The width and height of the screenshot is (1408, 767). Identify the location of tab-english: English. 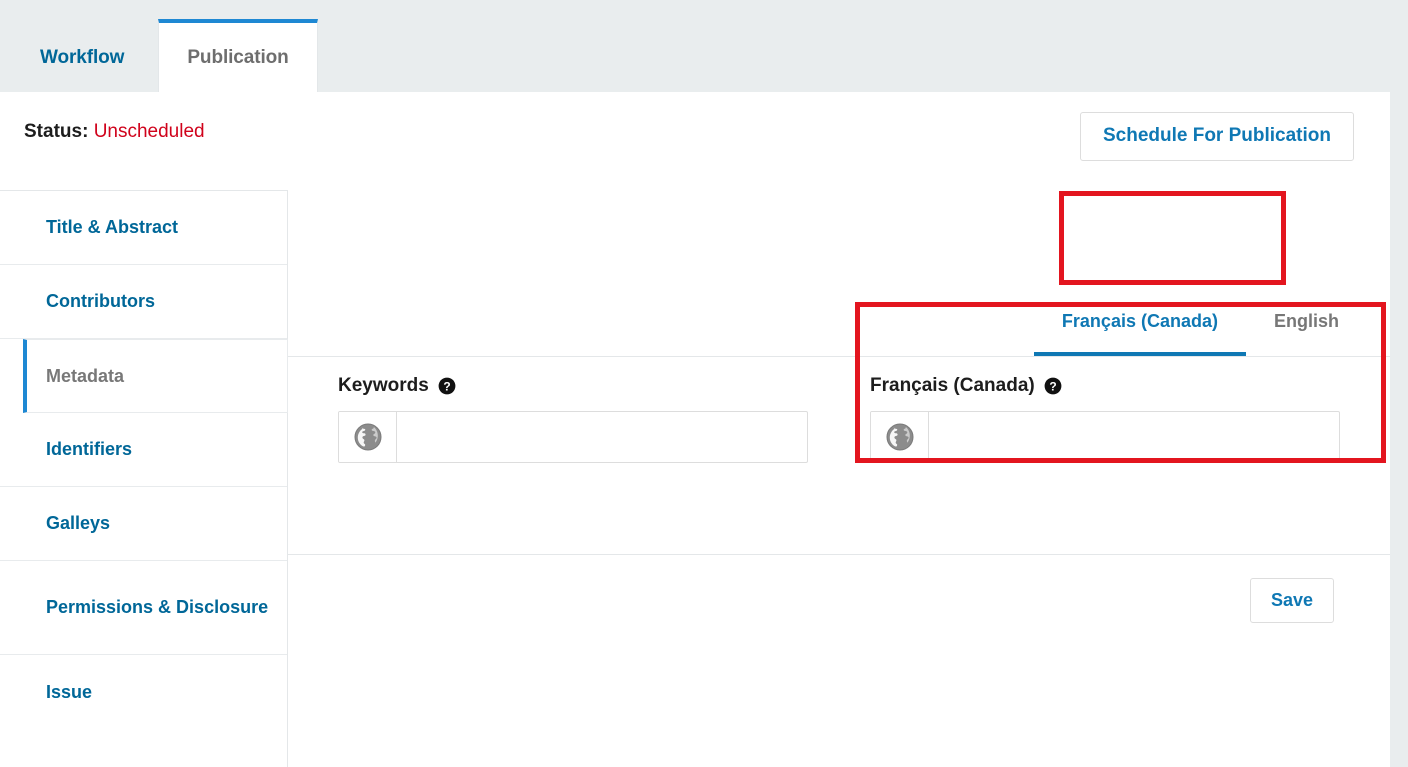
(1306, 334).